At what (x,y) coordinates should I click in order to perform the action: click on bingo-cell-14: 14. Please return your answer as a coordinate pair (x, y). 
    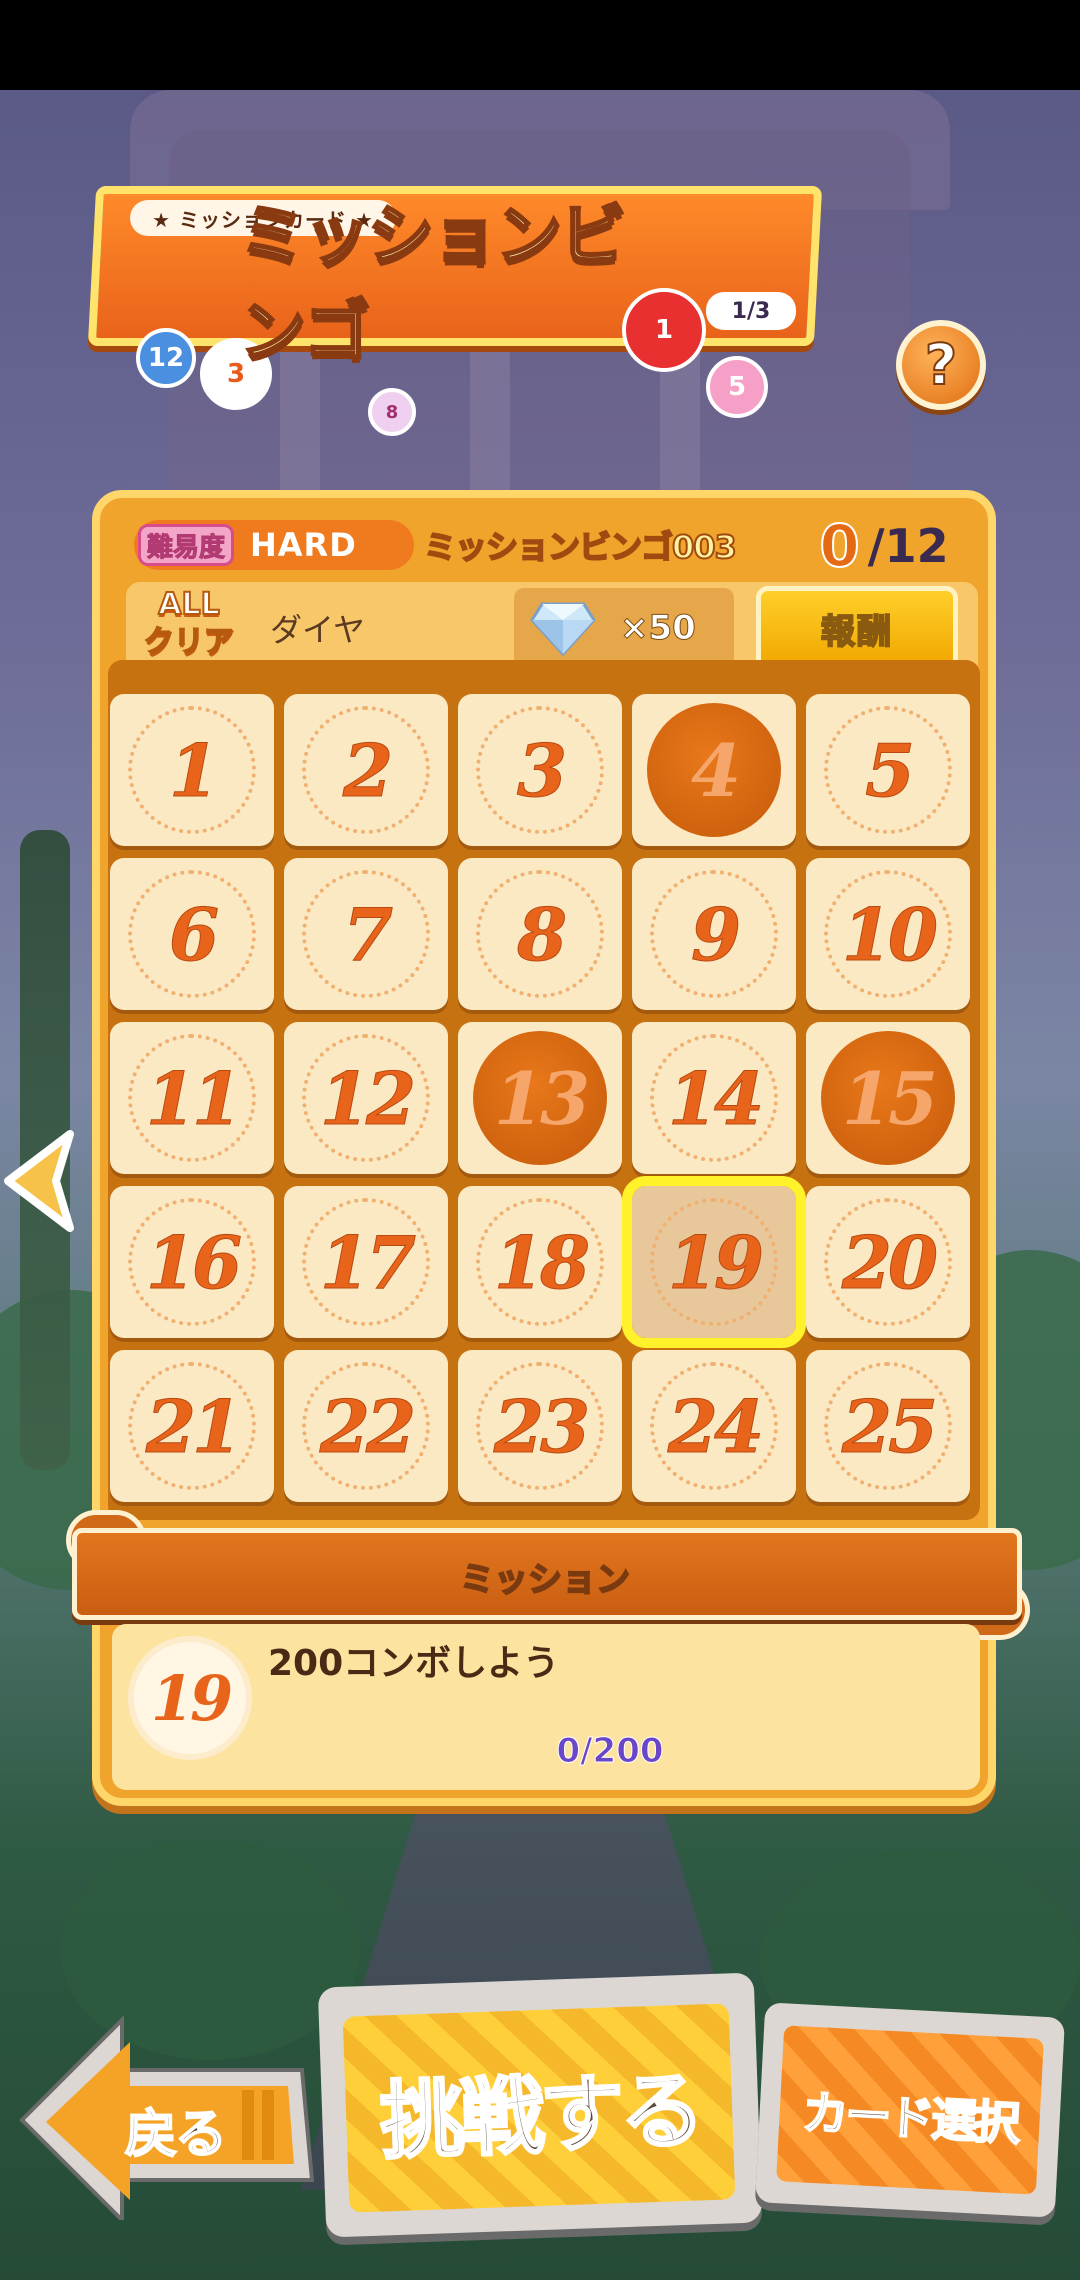
    Looking at the image, I should click on (714, 1098).